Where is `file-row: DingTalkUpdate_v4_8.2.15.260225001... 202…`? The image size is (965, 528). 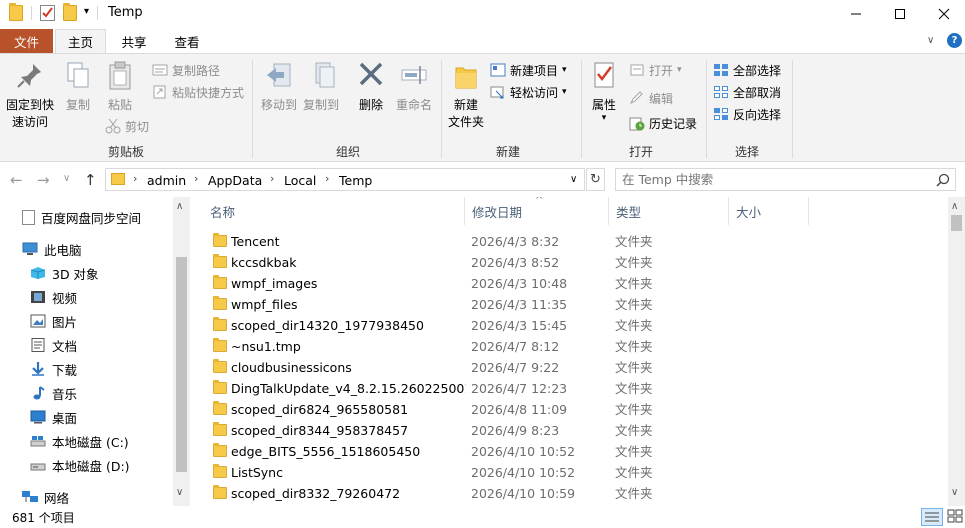 file-row: DingTalkUpdate_v4_8.2.15.260225001... 202… is located at coordinates (577, 388).